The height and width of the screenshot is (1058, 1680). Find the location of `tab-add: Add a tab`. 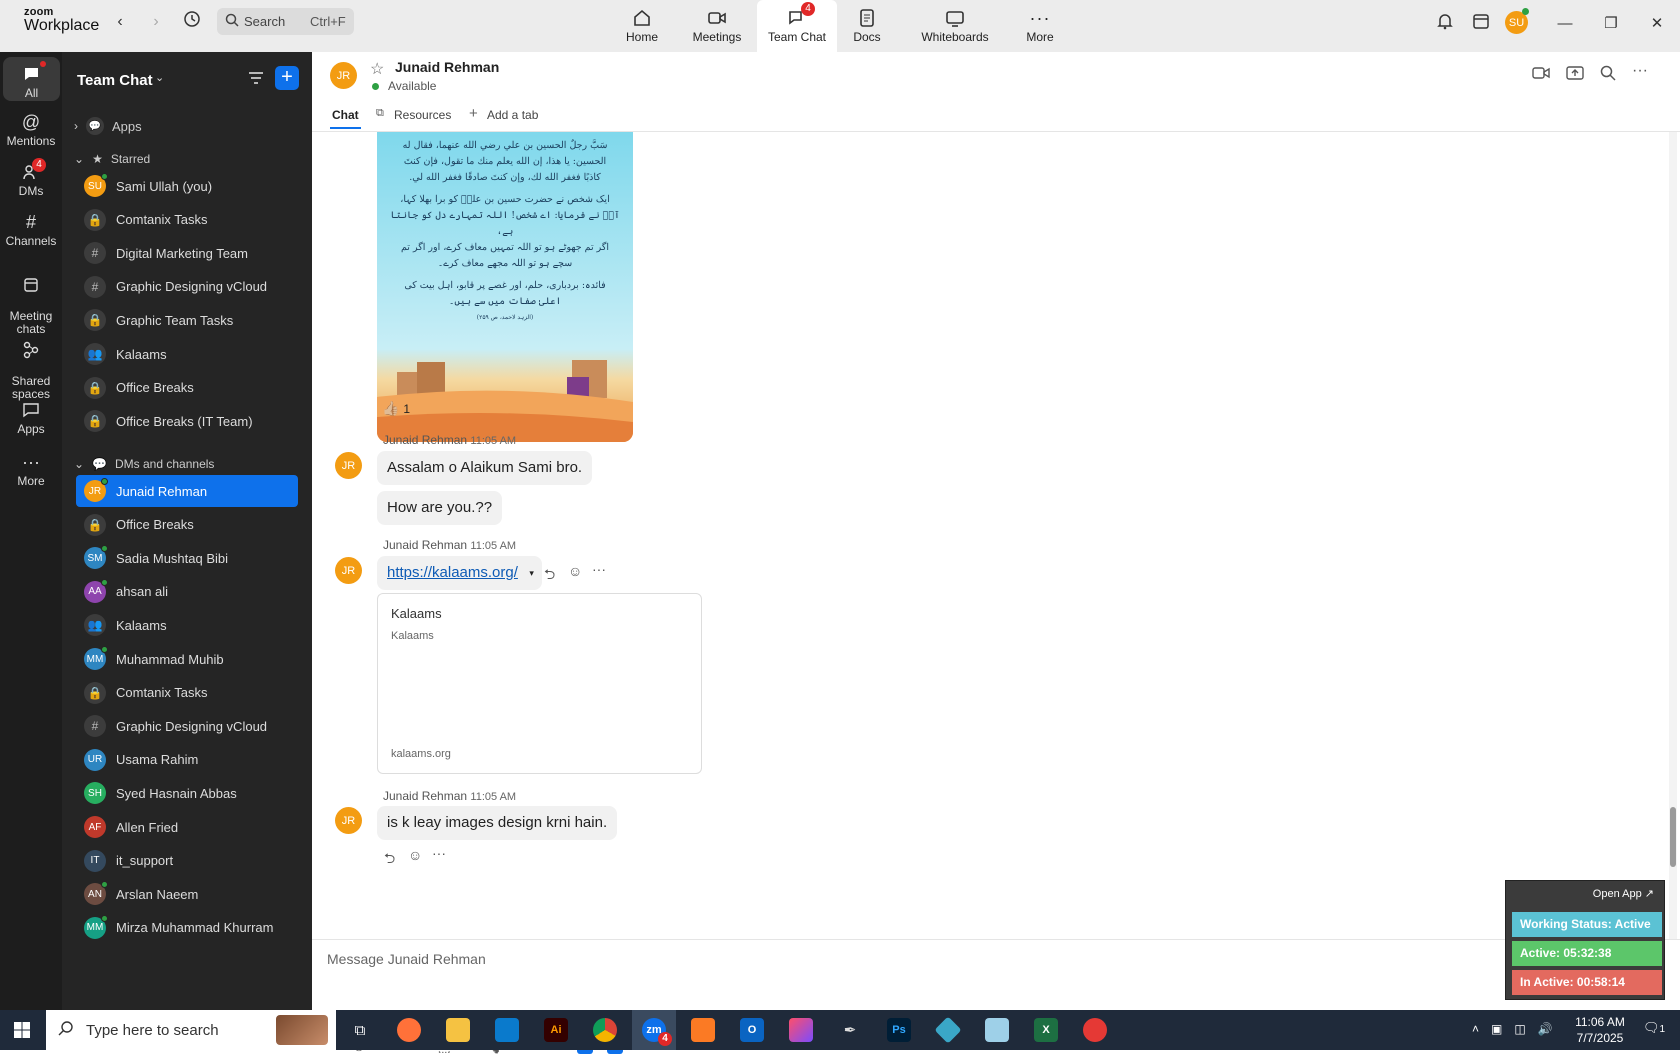

tab-add: Add a tab is located at coordinates (512, 115).